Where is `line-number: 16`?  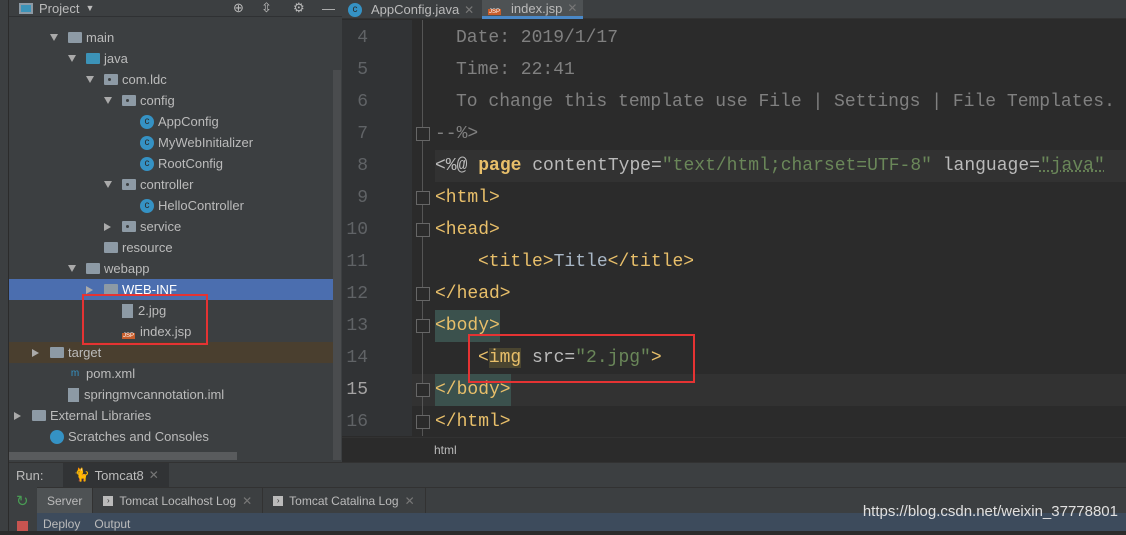 line-number: 16 is located at coordinates (355, 422).